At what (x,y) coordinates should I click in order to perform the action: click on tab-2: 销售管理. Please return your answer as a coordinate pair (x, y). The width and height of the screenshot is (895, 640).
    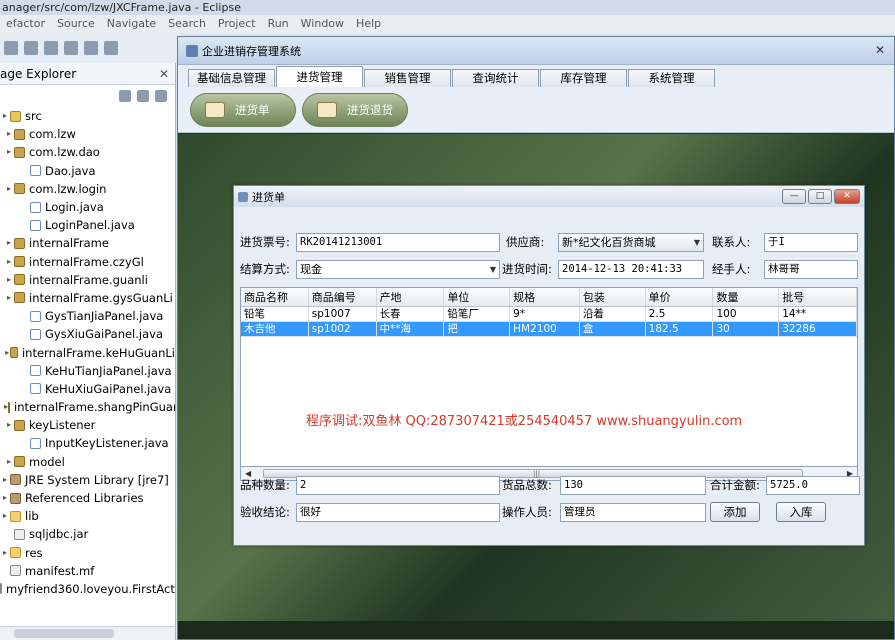
    Looking at the image, I should click on (407, 78).